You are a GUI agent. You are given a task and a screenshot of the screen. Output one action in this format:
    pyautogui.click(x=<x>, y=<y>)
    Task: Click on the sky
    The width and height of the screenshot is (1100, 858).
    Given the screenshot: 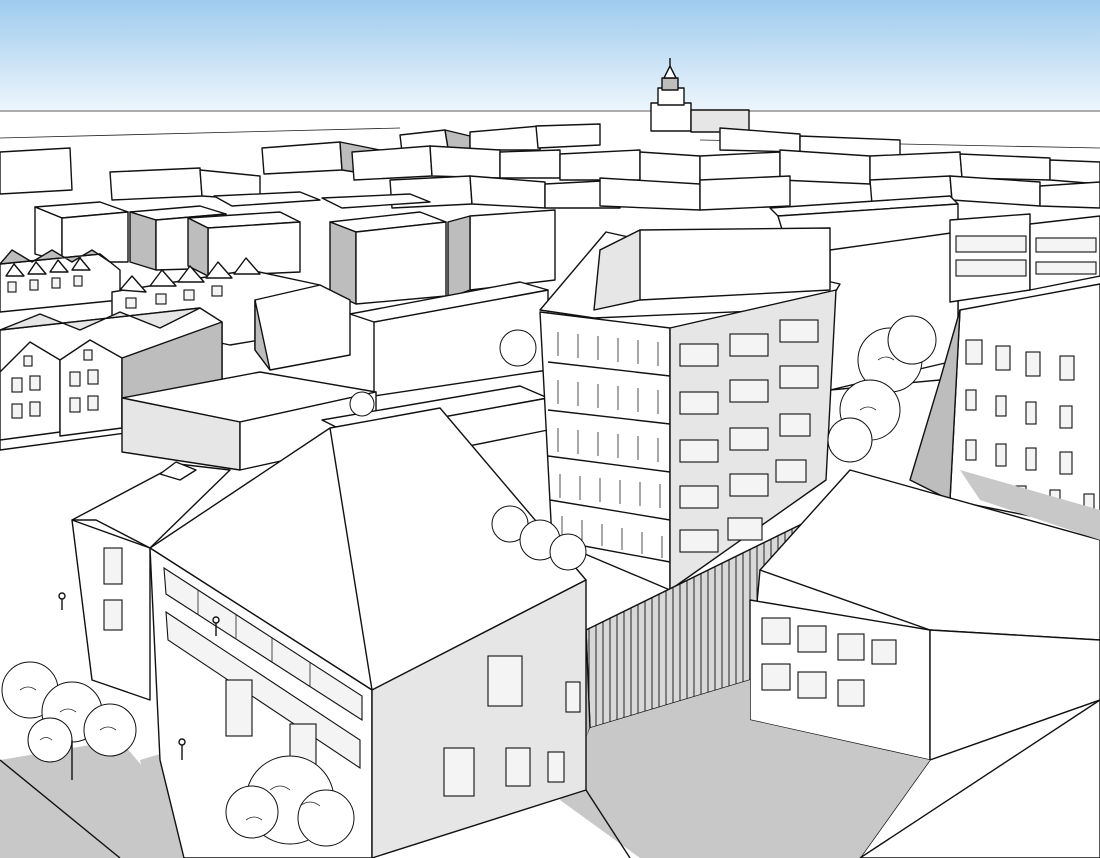 What is the action you would take?
    pyautogui.click(x=550, y=56)
    